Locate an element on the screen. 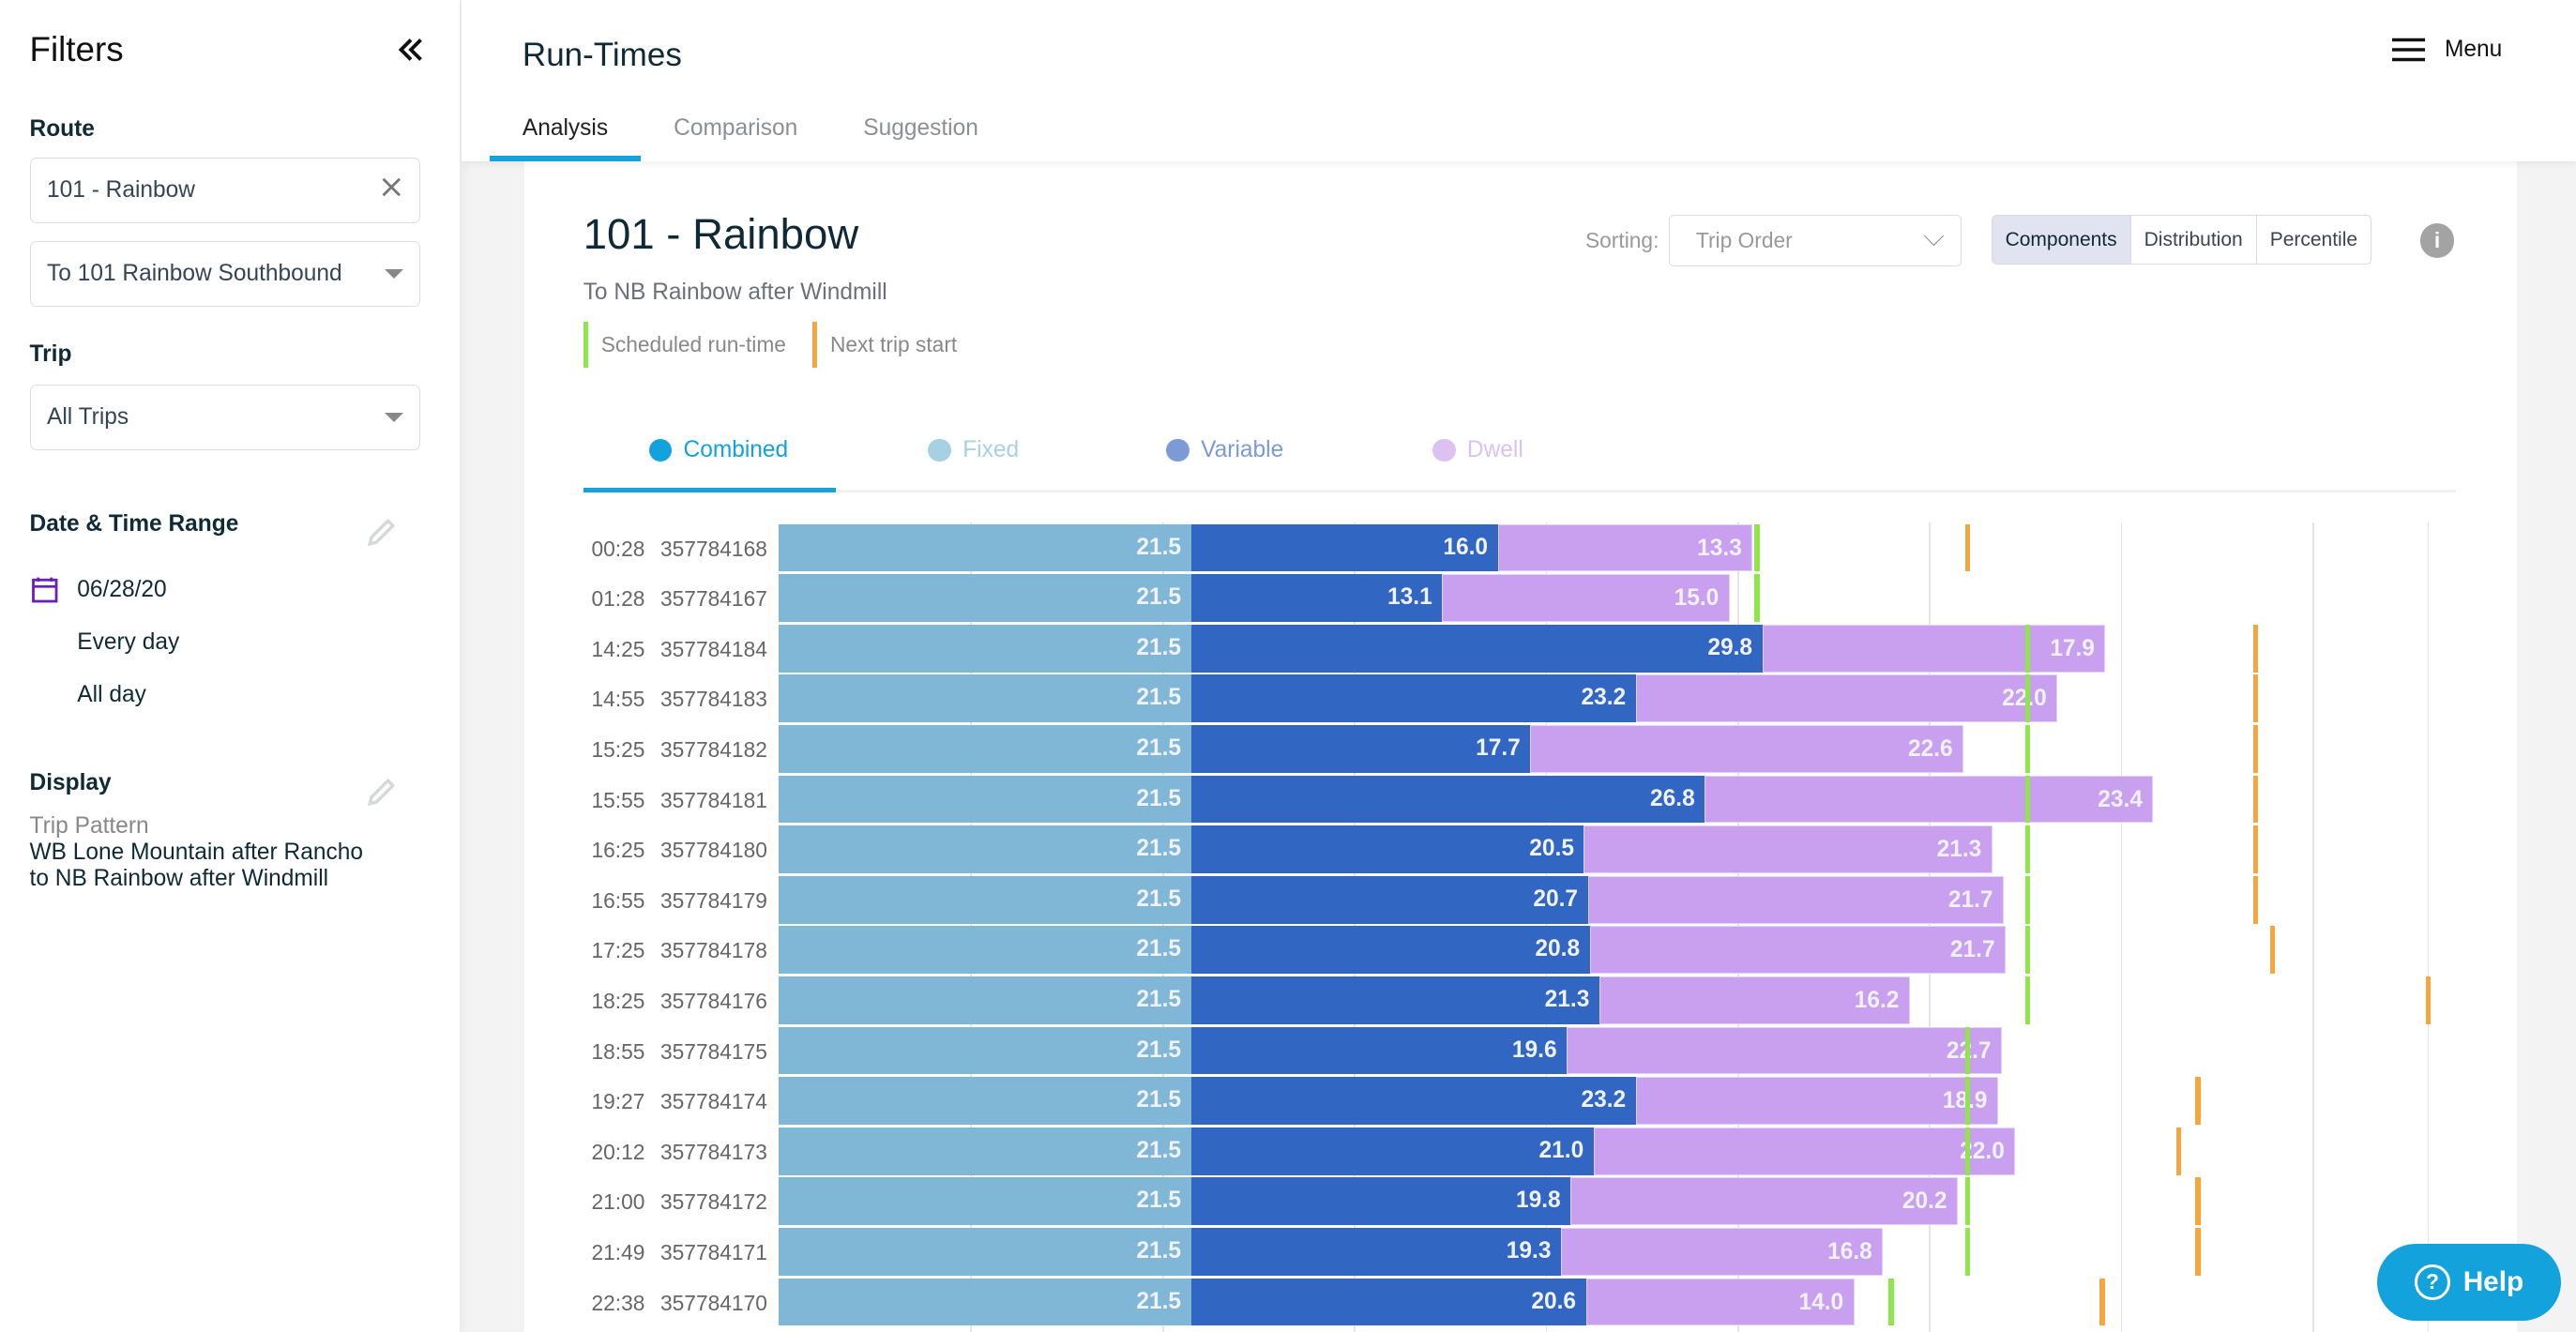  tab-dwell: Dwell is located at coordinates (1477, 450).